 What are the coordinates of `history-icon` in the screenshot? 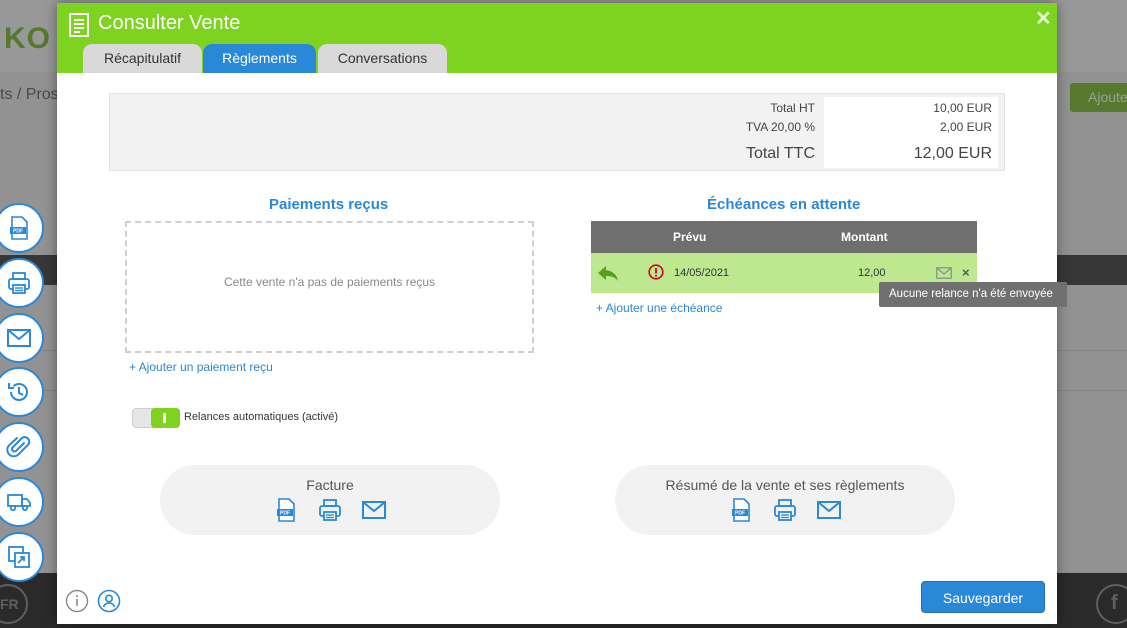 It's located at (18, 392).